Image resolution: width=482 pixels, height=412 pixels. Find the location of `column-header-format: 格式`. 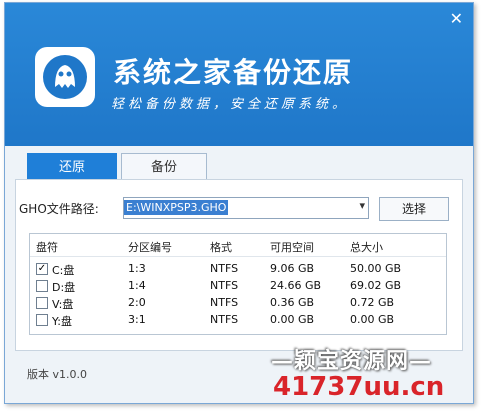

column-header-format: 格式 is located at coordinates (221, 247).